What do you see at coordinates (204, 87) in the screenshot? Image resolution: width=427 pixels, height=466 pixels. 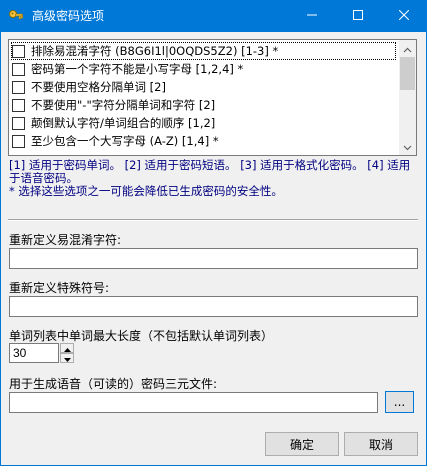 I see `option-no-space-separator: 不要使用空格分隔单词 [2]` at bounding box center [204, 87].